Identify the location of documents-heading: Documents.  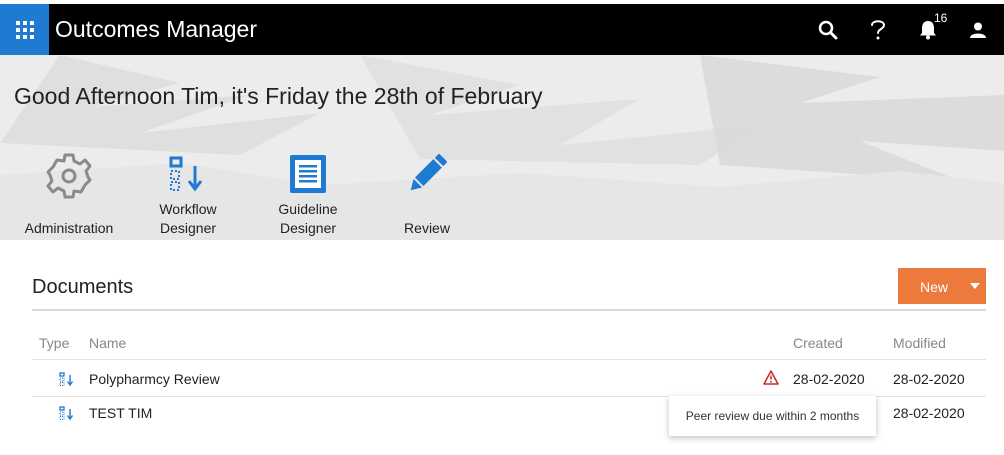
(83, 287).